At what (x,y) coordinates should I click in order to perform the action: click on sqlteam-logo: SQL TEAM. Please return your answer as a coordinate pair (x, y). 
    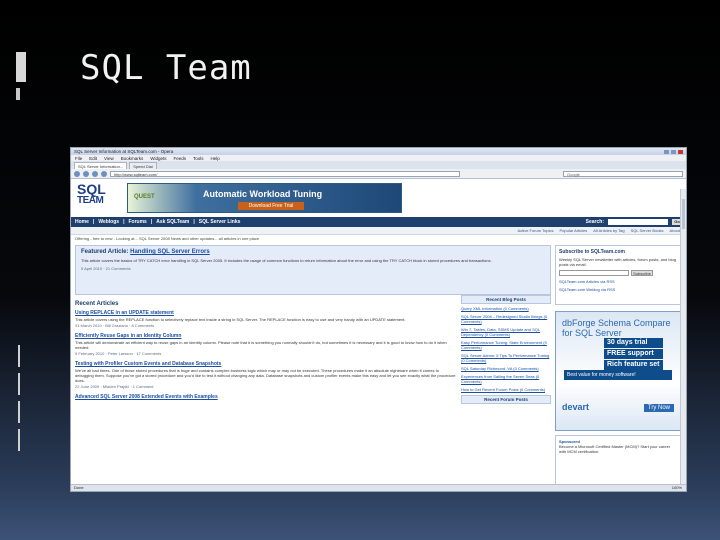
    Looking at the image, I should click on (98, 197).